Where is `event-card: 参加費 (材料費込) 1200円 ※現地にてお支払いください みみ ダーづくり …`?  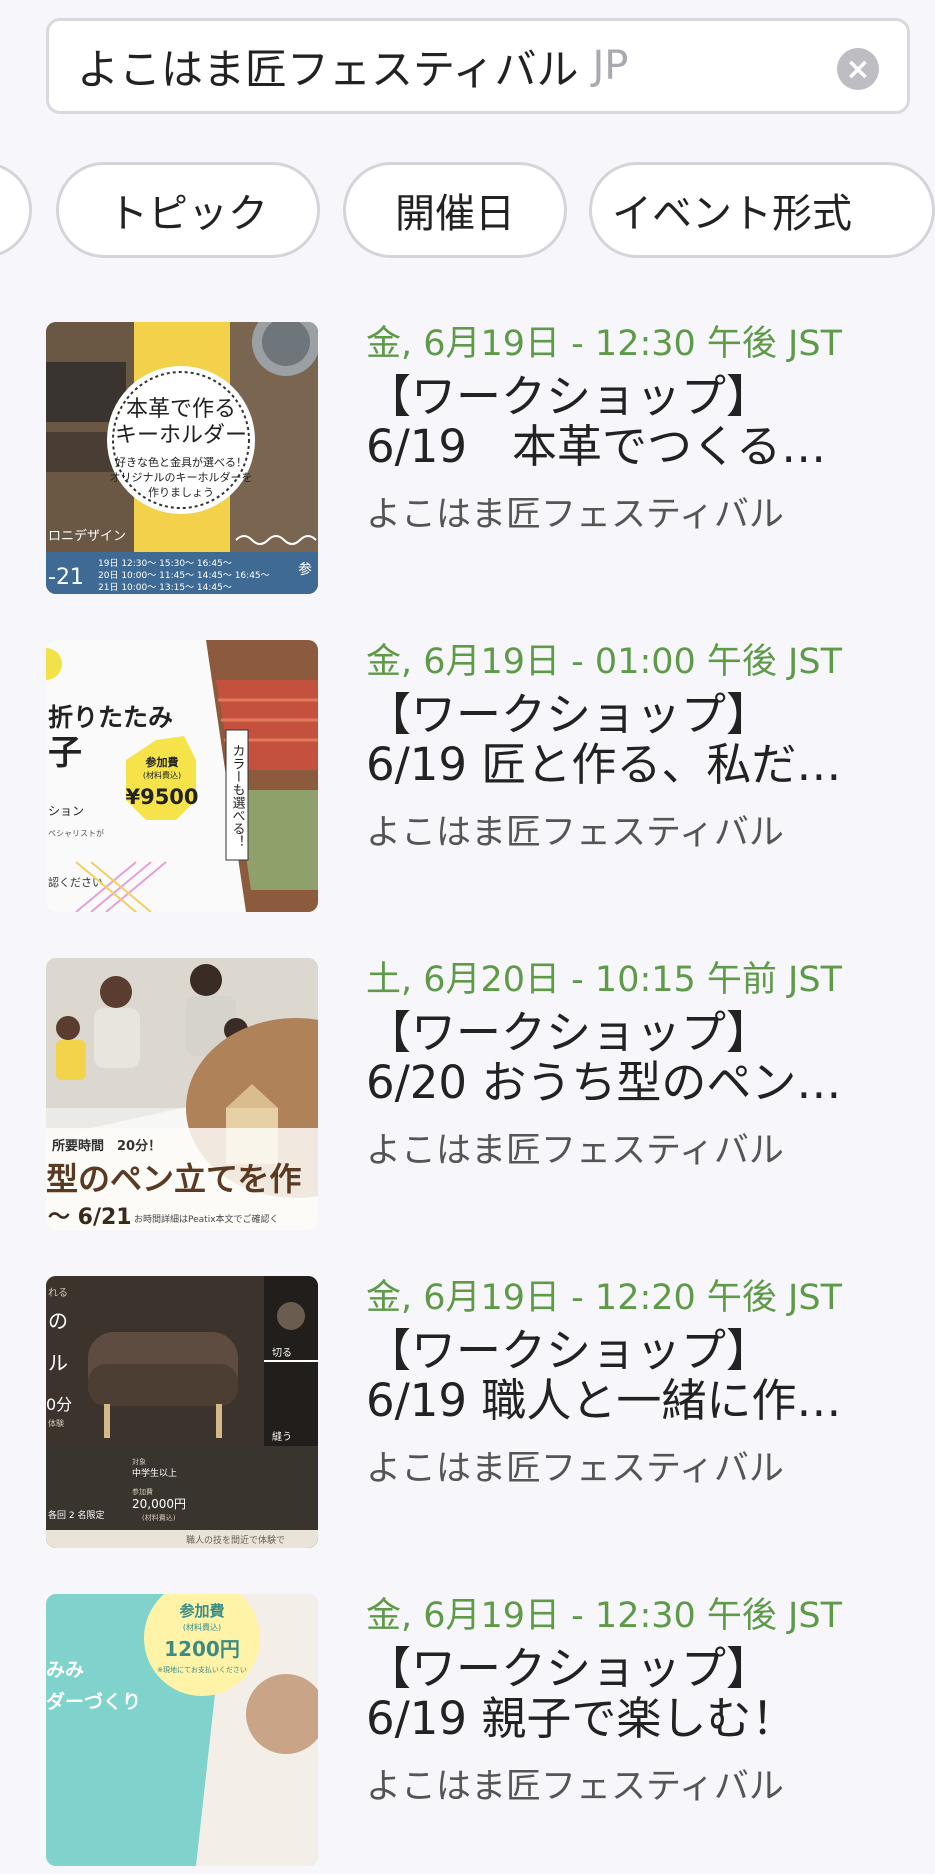
event-card: 参加費 (材料費込) 1200円 ※現地にてお支払いください みみ ダーづくり … is located at coordinates (467, 1734).